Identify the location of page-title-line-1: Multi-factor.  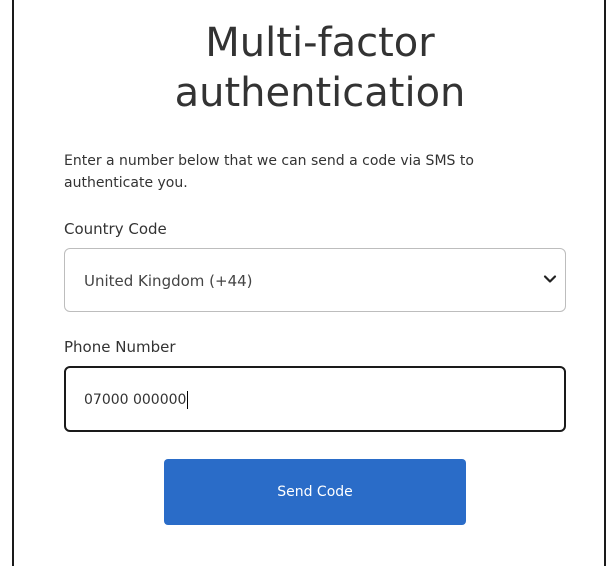
(320, 43).